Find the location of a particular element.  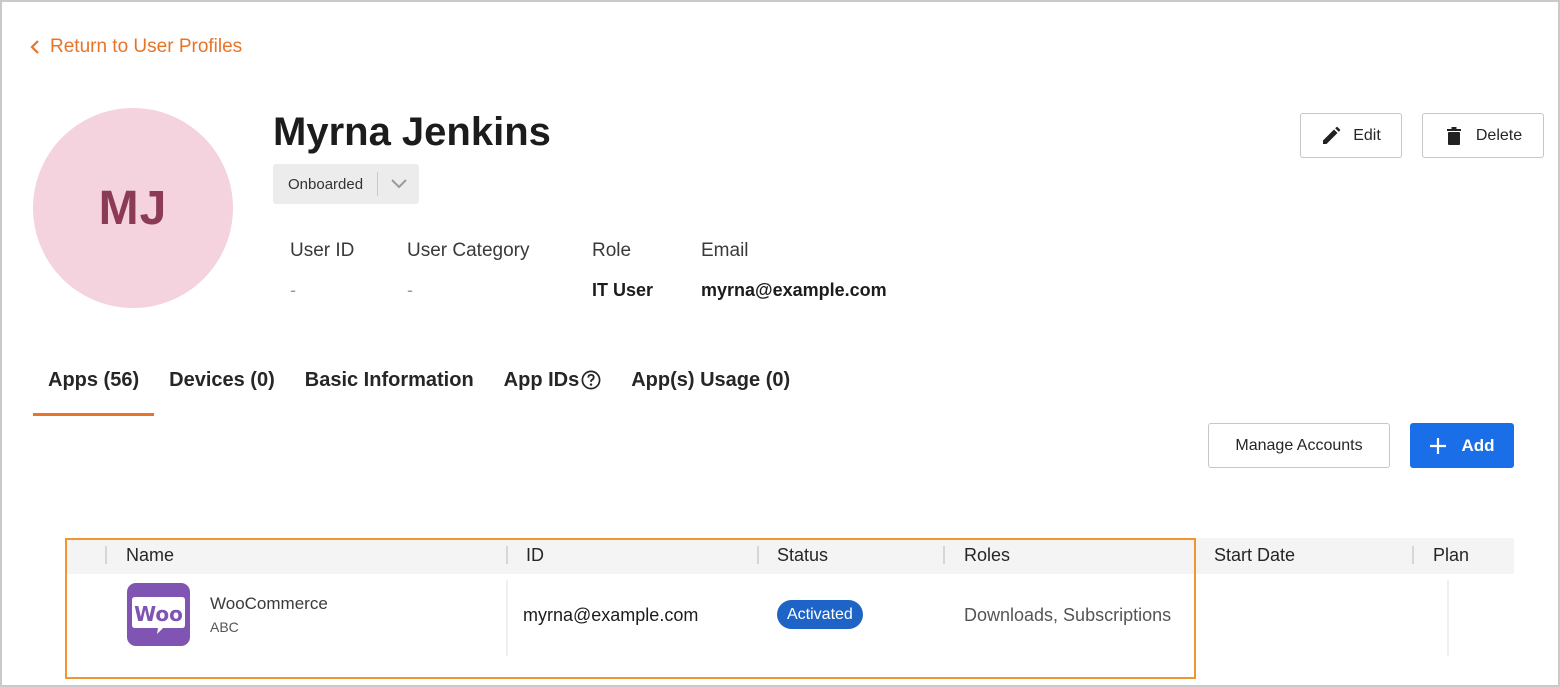

email-field: Email myrna@example.com is located at coordinates (794, 270).